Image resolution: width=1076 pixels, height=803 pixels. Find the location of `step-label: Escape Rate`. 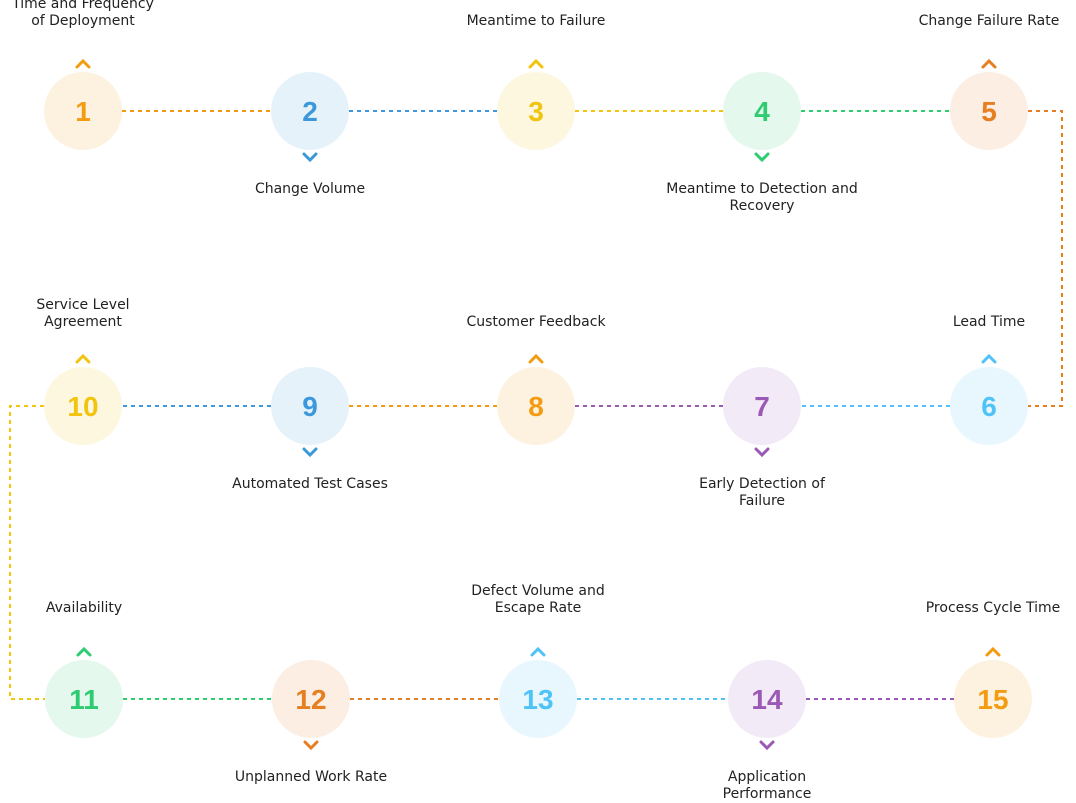

step-label: Escape Rate is located at coordinates (538, 608).